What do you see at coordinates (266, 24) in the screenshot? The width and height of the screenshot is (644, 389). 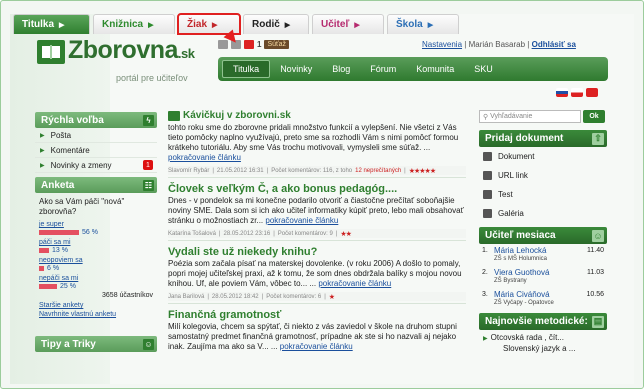 I see `tab-label: Rodič` at bounding box center [266, 24].